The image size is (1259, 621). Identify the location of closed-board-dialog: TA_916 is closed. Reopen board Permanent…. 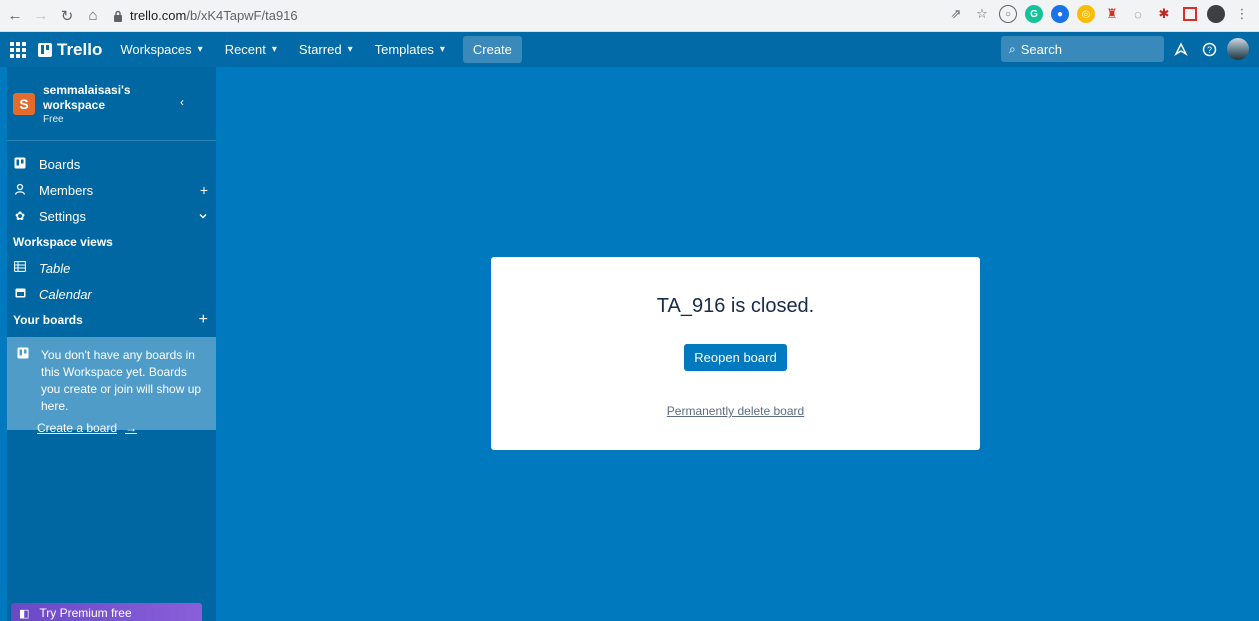
(735, 353).